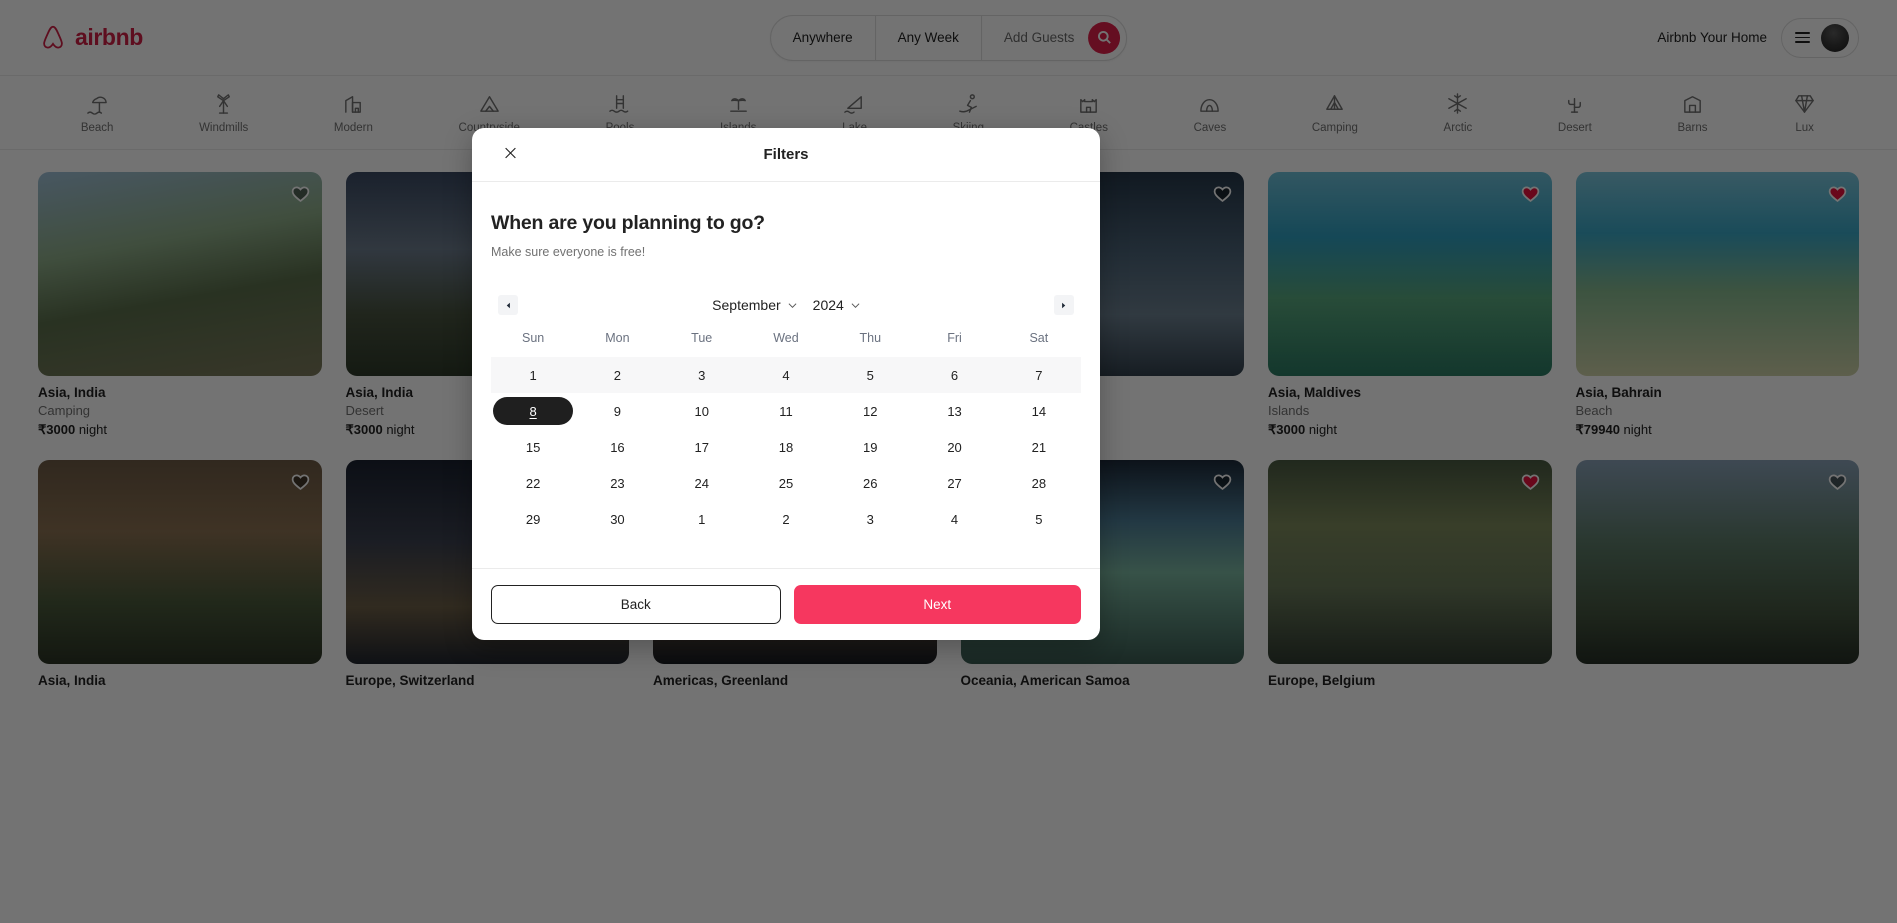  Describe the element at coordinates (568, 252) in the screenshot. I see `modal-subtitle: Make sure everyone is free!` at that location.